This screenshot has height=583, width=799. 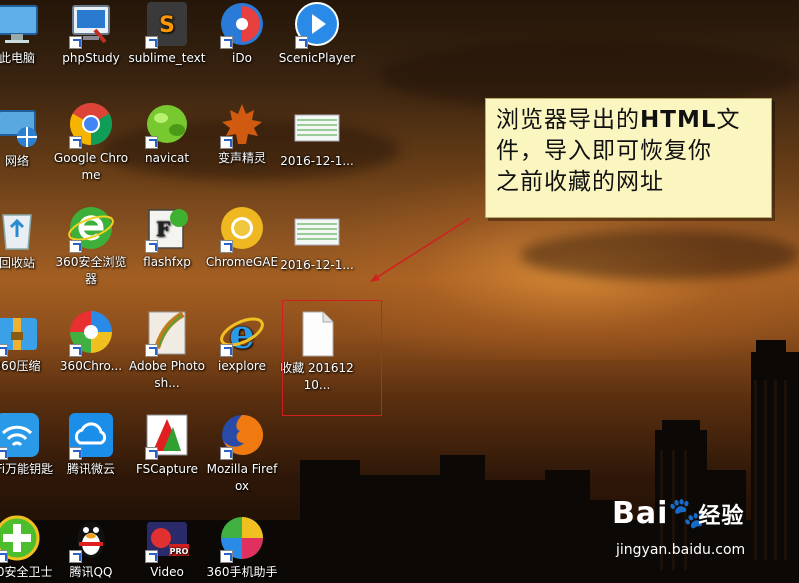 I want to click on annotation-callout: 浏览器导出的HTML文 件，导入即可恢复你 之前收藏的网址, so click(x=628, y=158).